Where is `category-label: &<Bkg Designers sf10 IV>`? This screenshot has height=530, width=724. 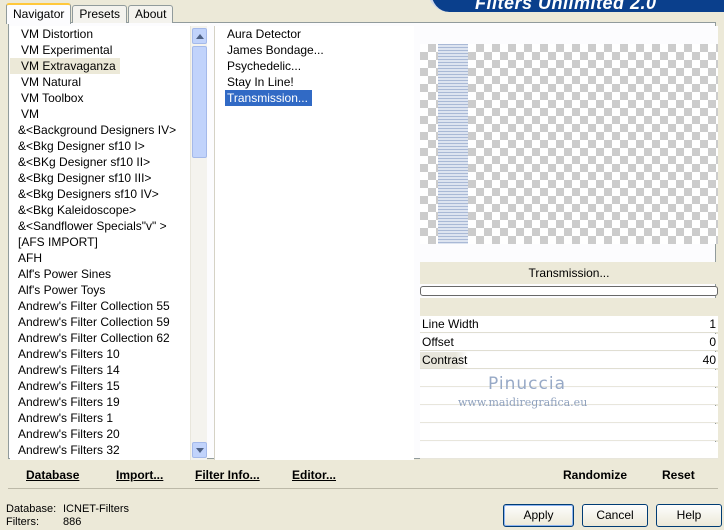 category-label: &<Bkg Designers sf10 IV> is located at coordinates (88, 194).